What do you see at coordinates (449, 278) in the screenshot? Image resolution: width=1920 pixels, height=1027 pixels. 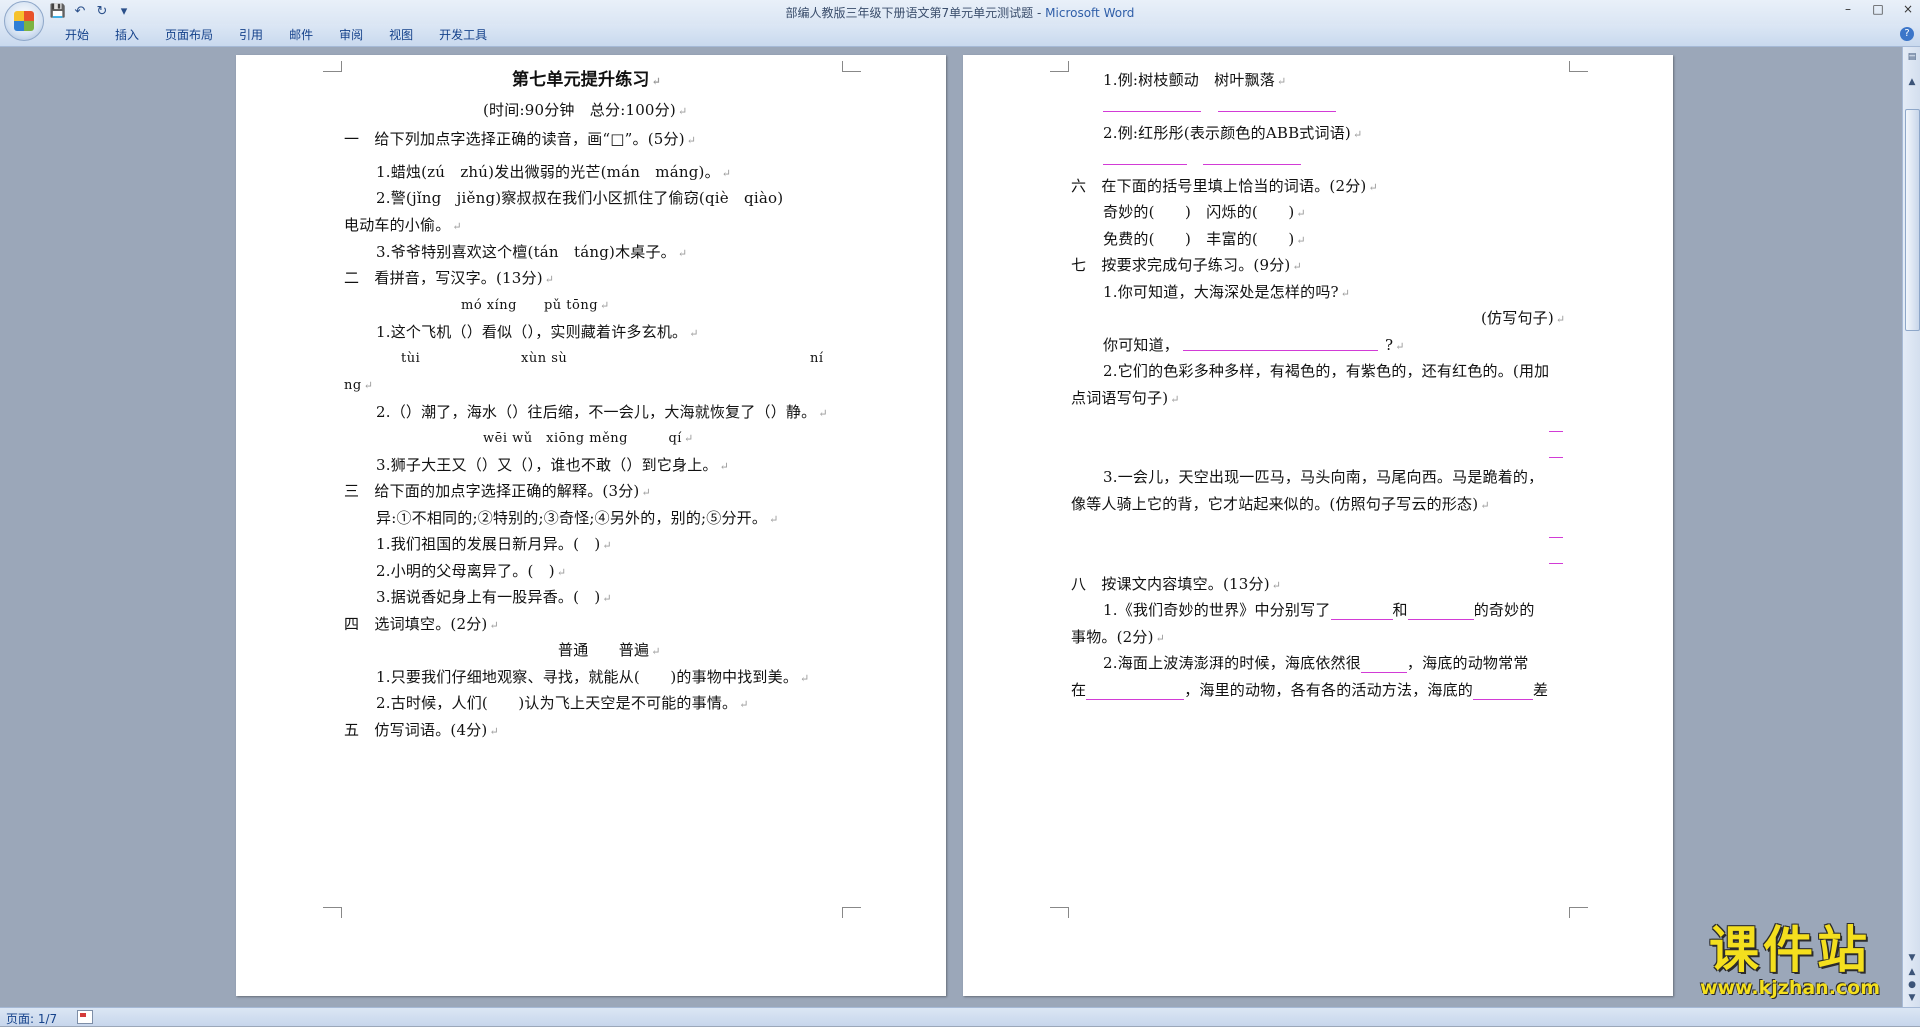 I see `section-2-heading: 二 看拼音，写汉字。(13分) ↵` at bounding box center [449, 278].